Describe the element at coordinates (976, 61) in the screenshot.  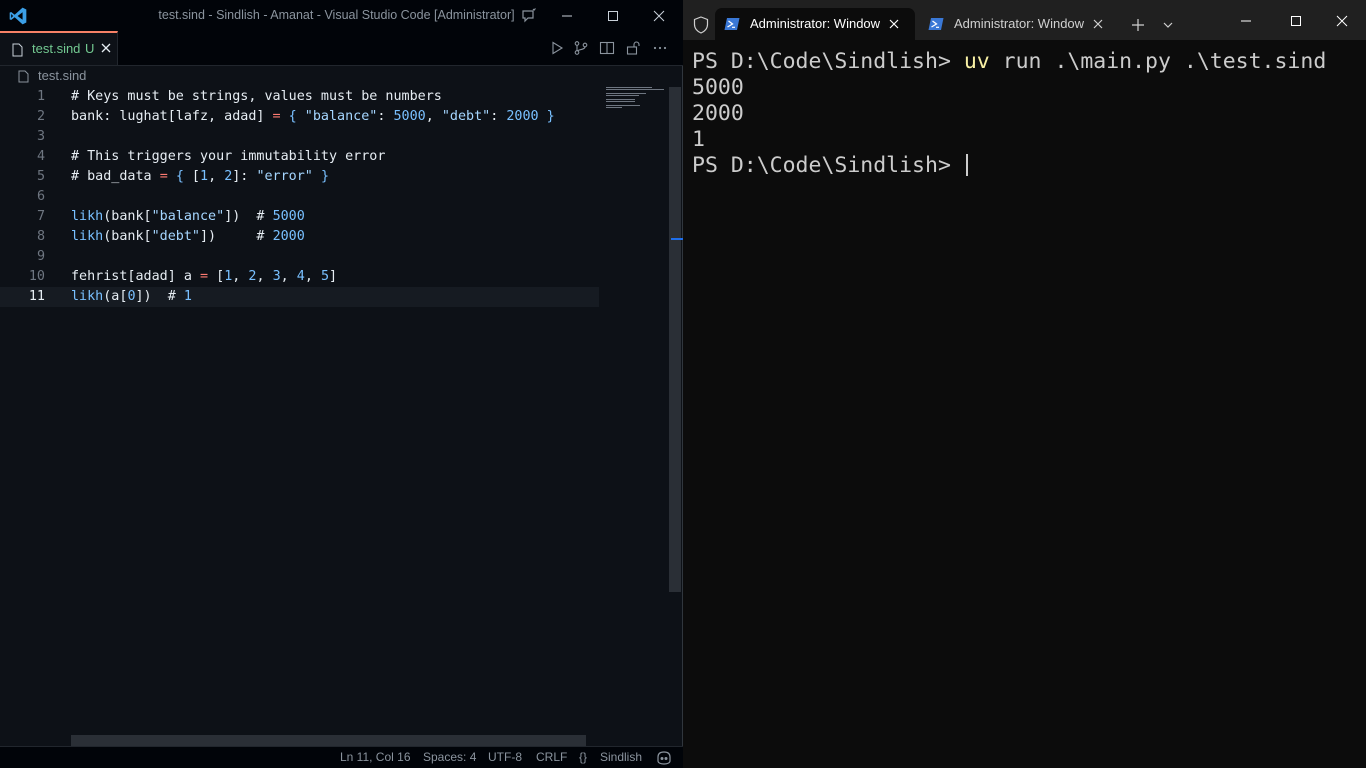
I see `command-exe: uv` at that location.